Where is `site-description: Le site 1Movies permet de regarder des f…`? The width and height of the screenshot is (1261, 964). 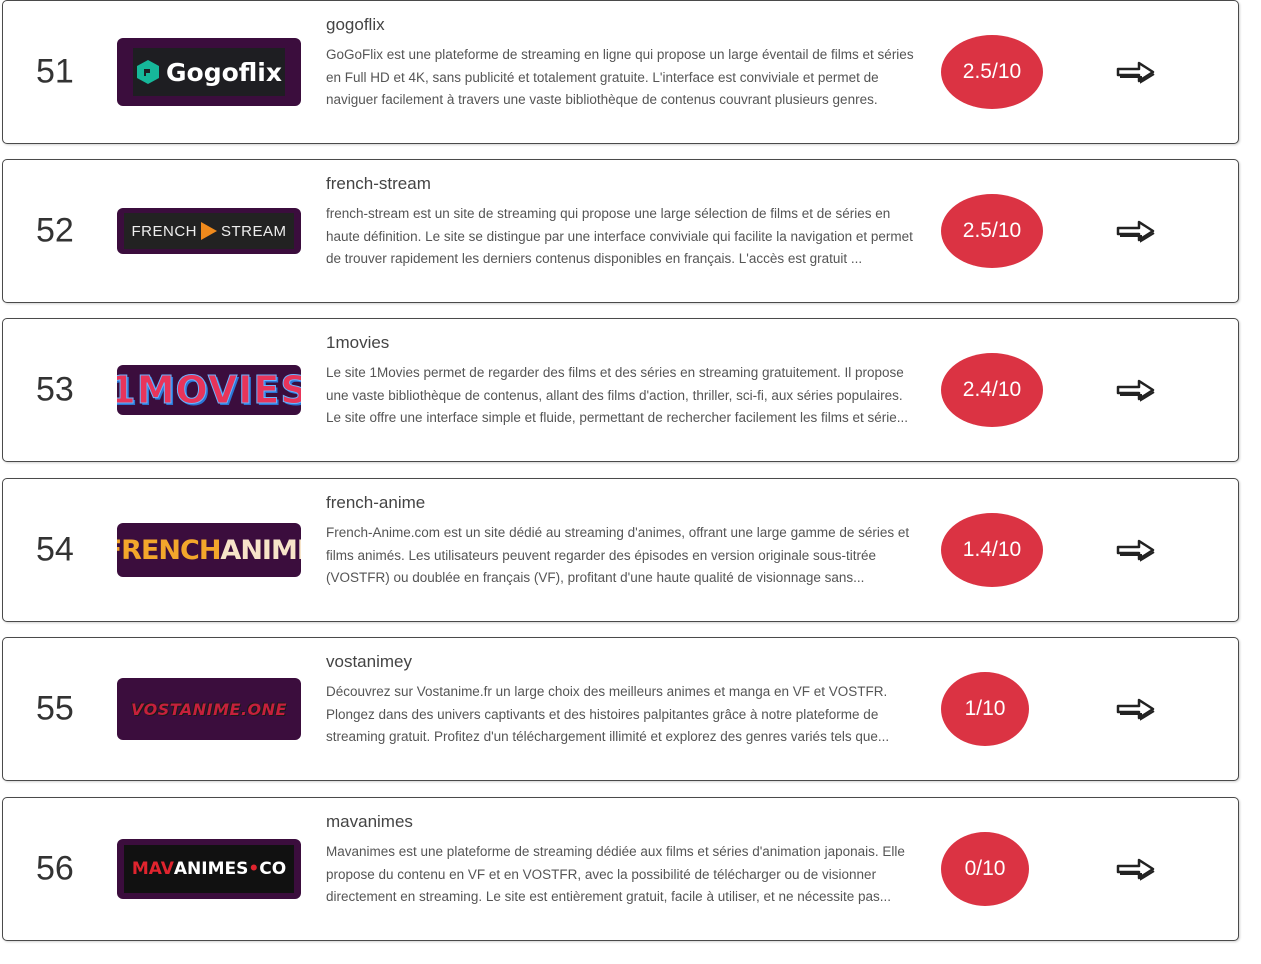 site-description: Le site 1Movies permet de regarder des f… is located at coordinates (617, 395).